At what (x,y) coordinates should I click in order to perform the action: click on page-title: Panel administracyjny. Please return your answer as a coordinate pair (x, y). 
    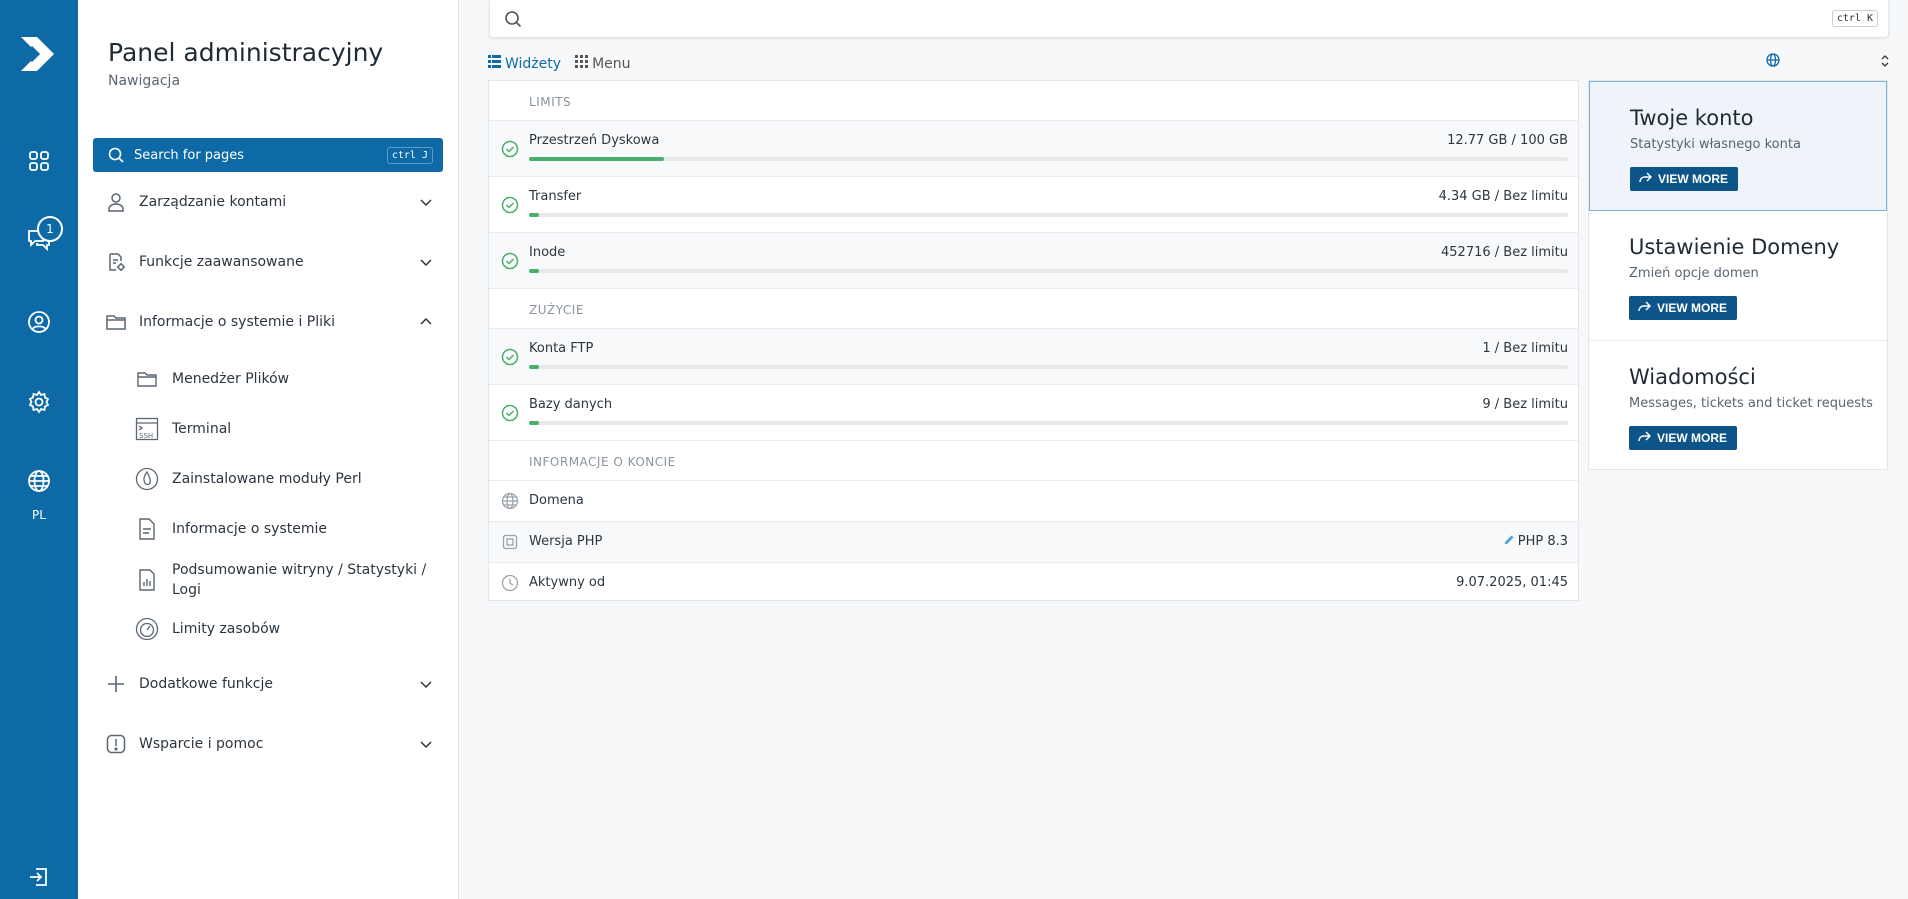
    Looking at the image, I should click on (246, 52).